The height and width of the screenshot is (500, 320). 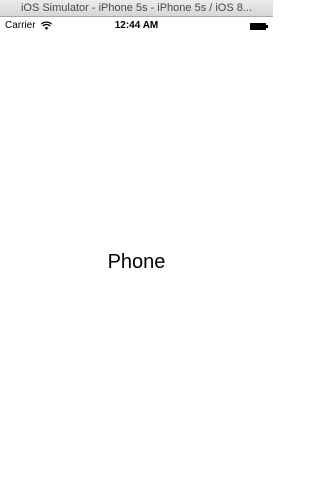 I want to click on status-bar: Carrier 12:44 AM, so click(x=136, y=26).